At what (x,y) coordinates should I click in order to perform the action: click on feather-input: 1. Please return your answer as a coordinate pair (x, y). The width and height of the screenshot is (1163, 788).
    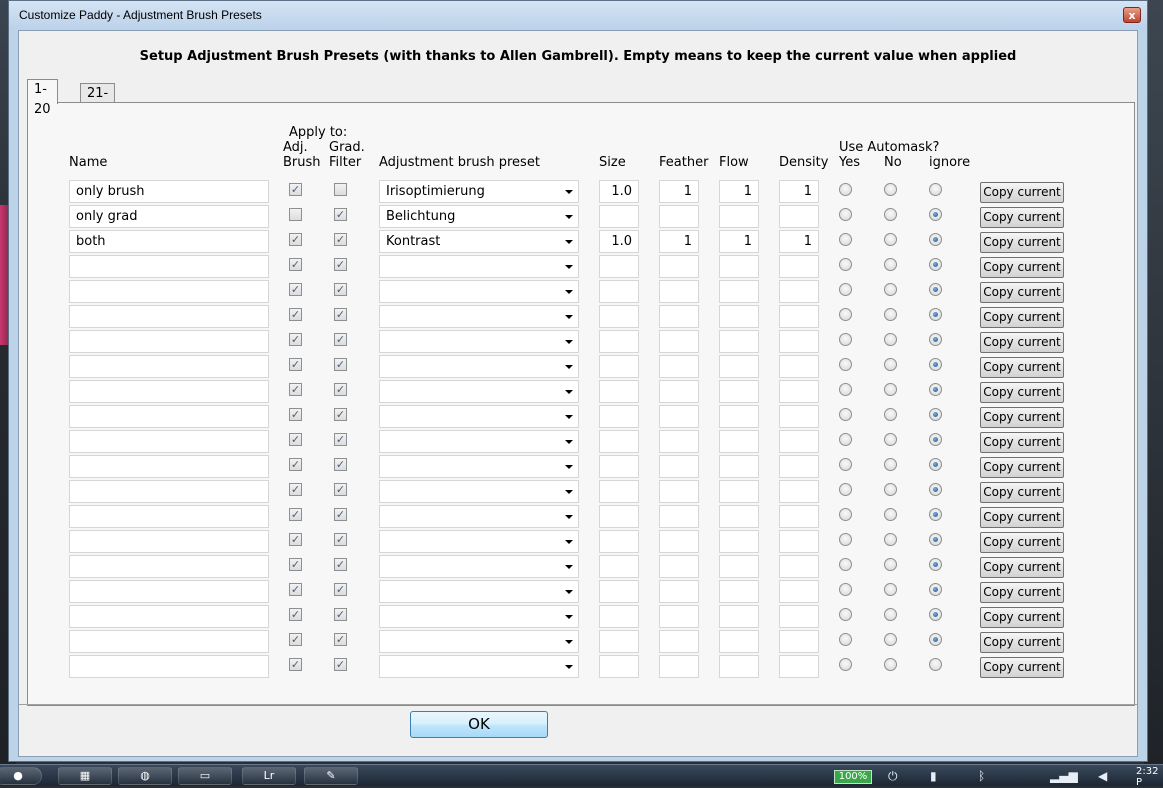
    Looking at the image, I should click on (679, 241).